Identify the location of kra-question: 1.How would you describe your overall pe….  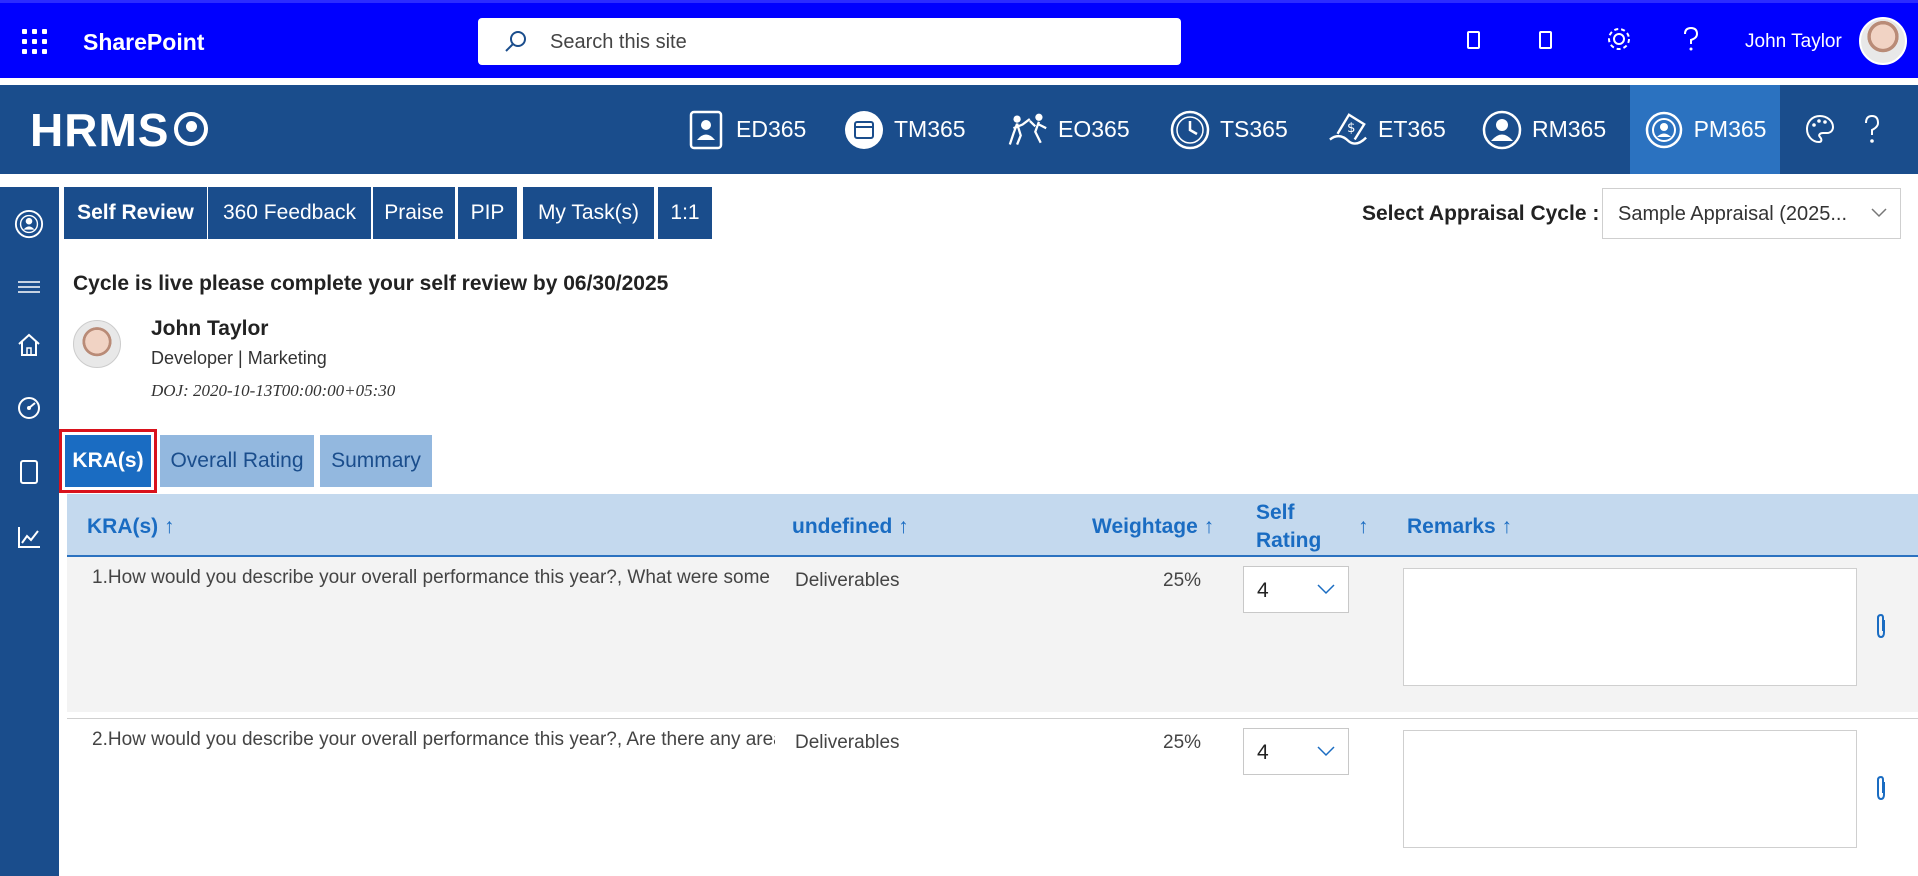
(433, 577).